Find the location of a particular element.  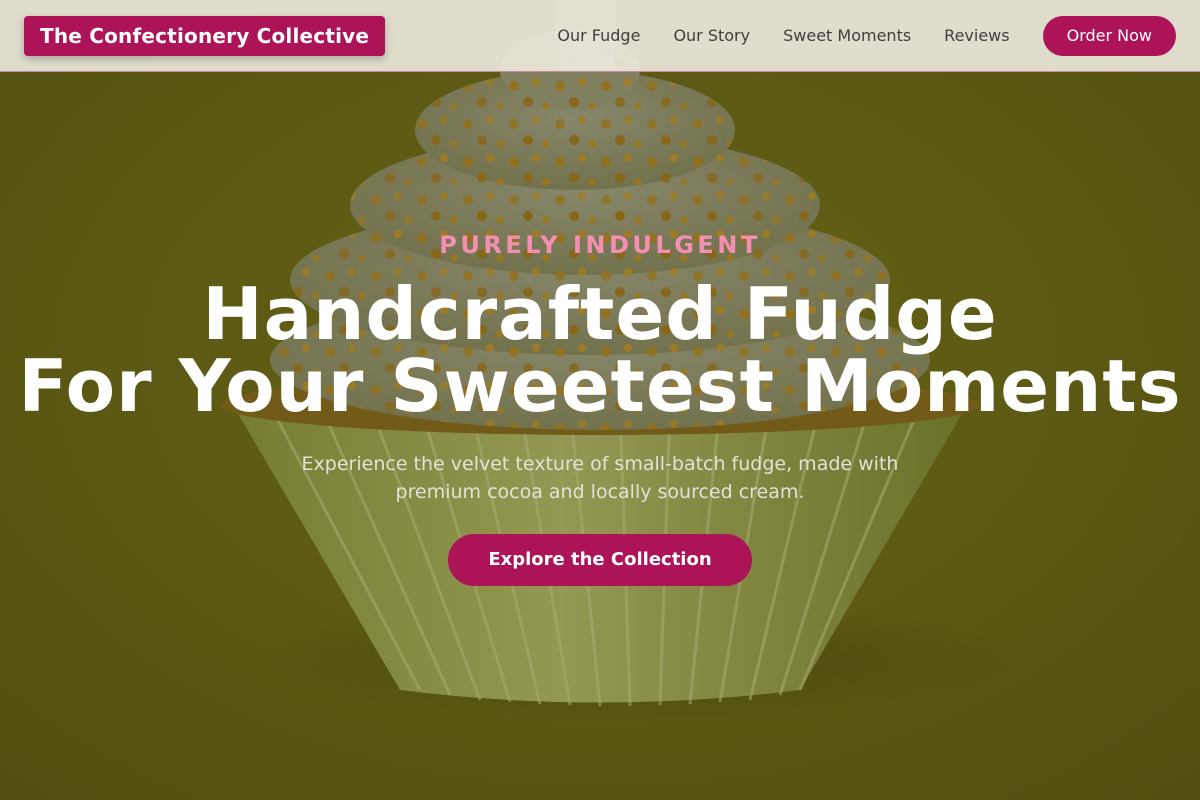

nav-link-sweet-moments: Sweet Moments is located at coordinates (847, 35).